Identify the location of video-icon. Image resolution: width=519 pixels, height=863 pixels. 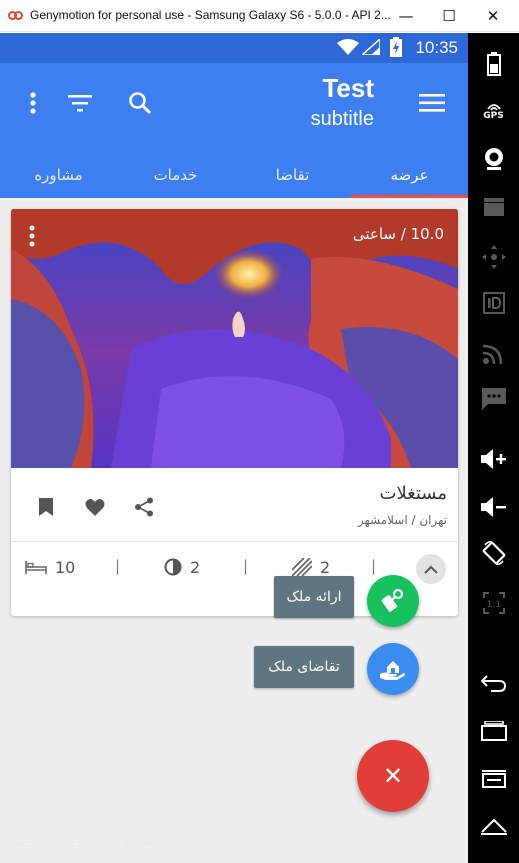
(493, 206).